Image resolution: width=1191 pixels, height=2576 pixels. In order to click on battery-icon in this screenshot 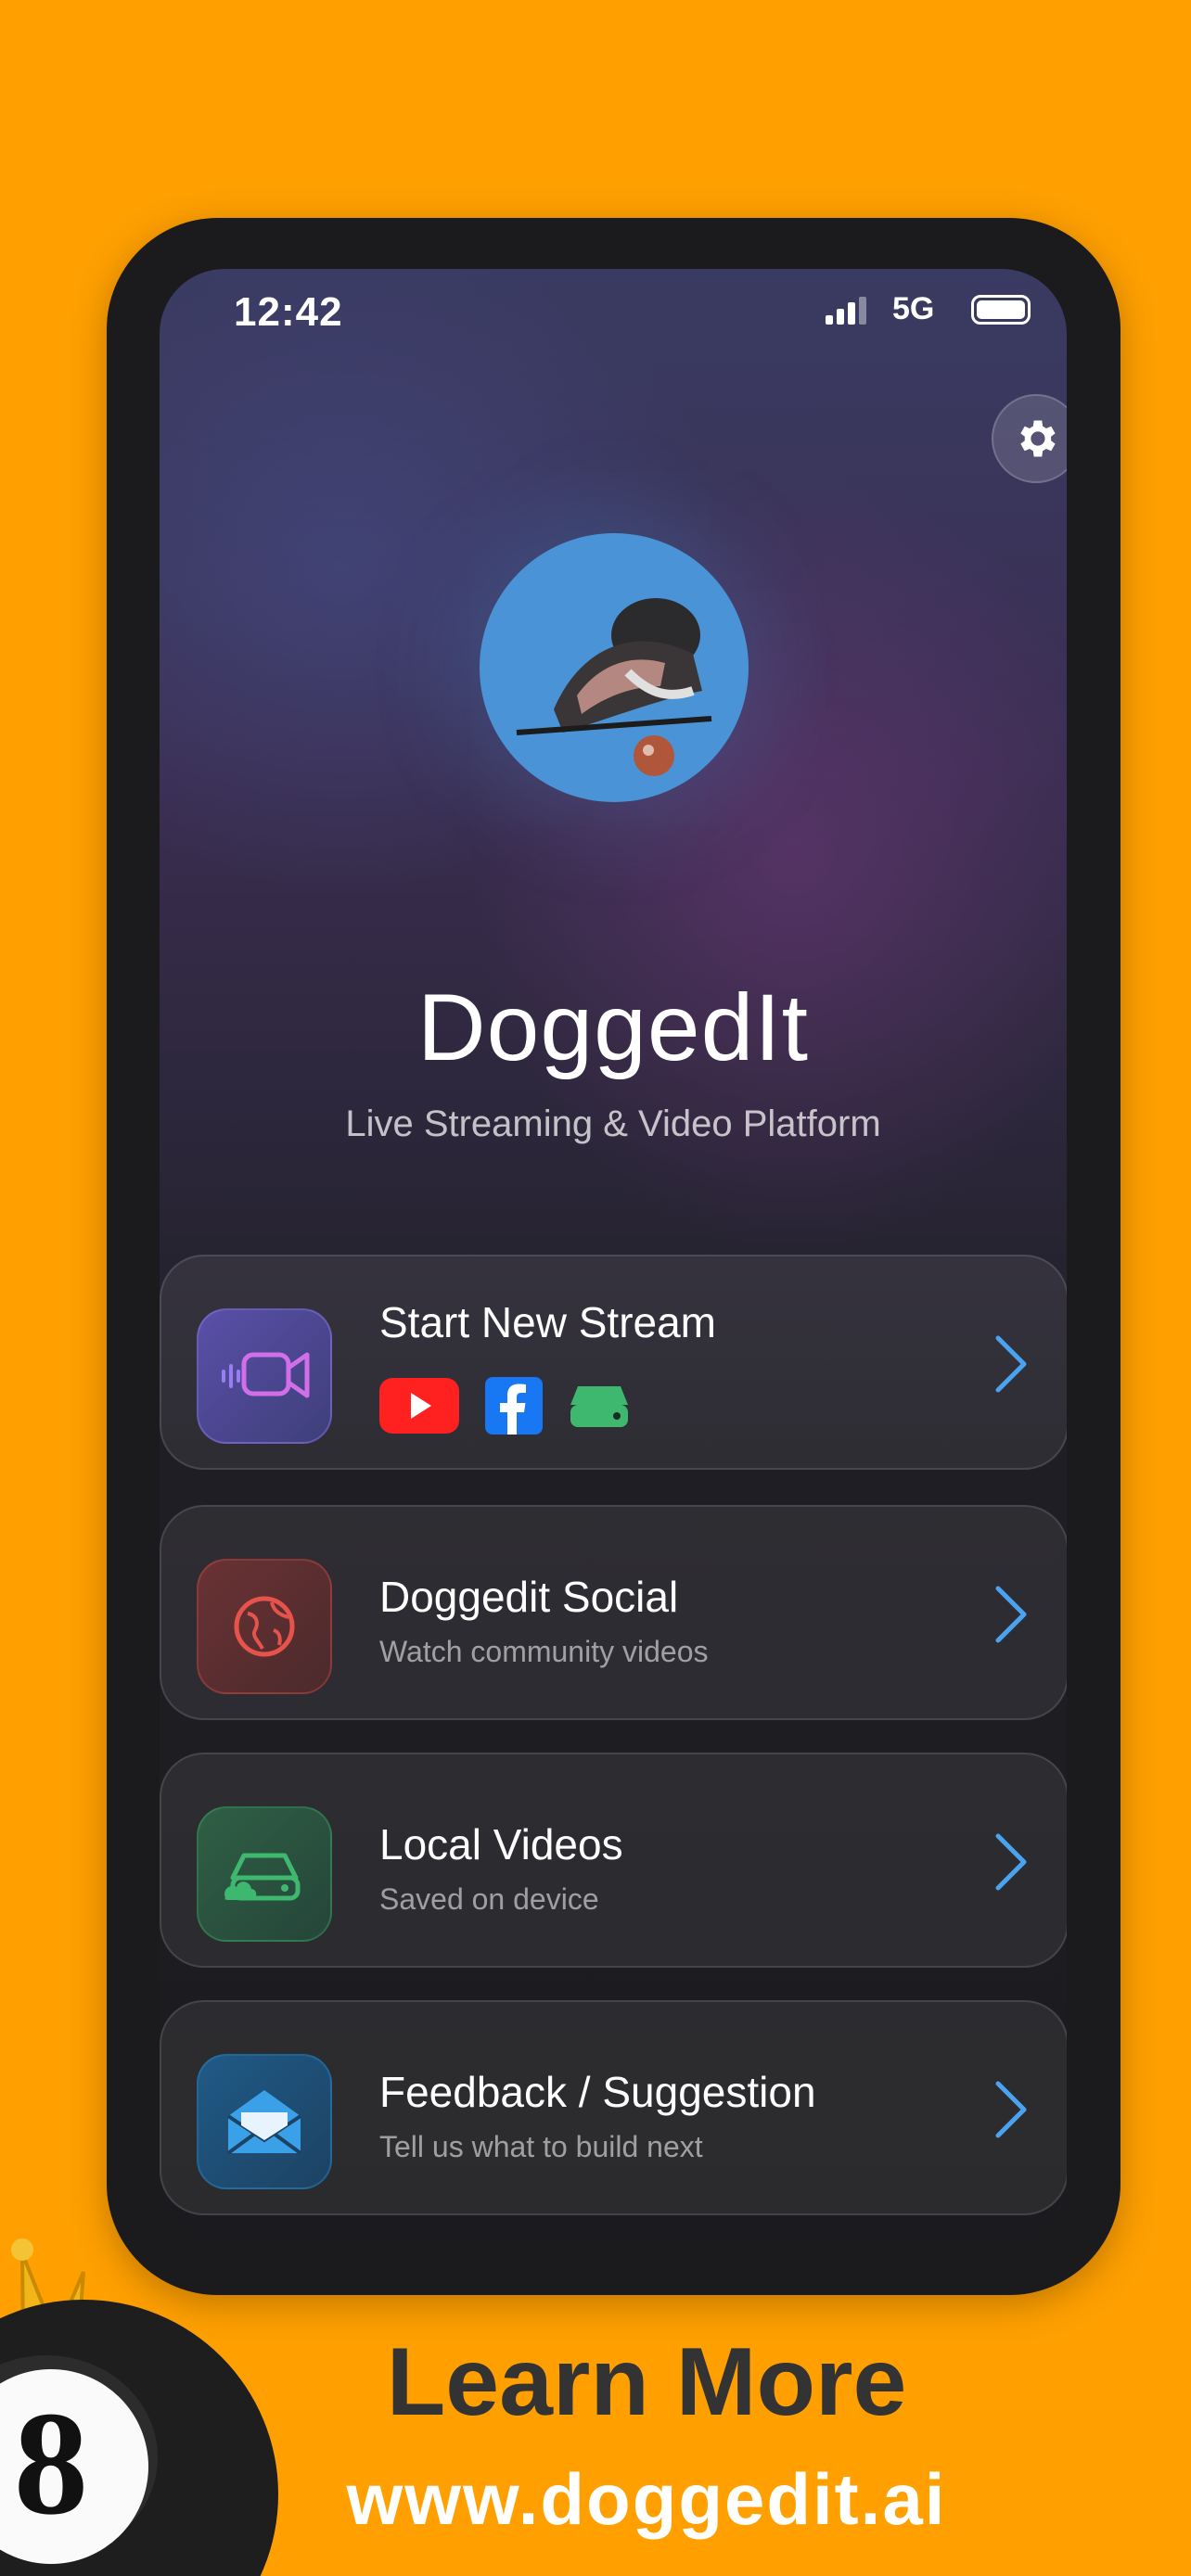, I will do `click(1001, 310)`.